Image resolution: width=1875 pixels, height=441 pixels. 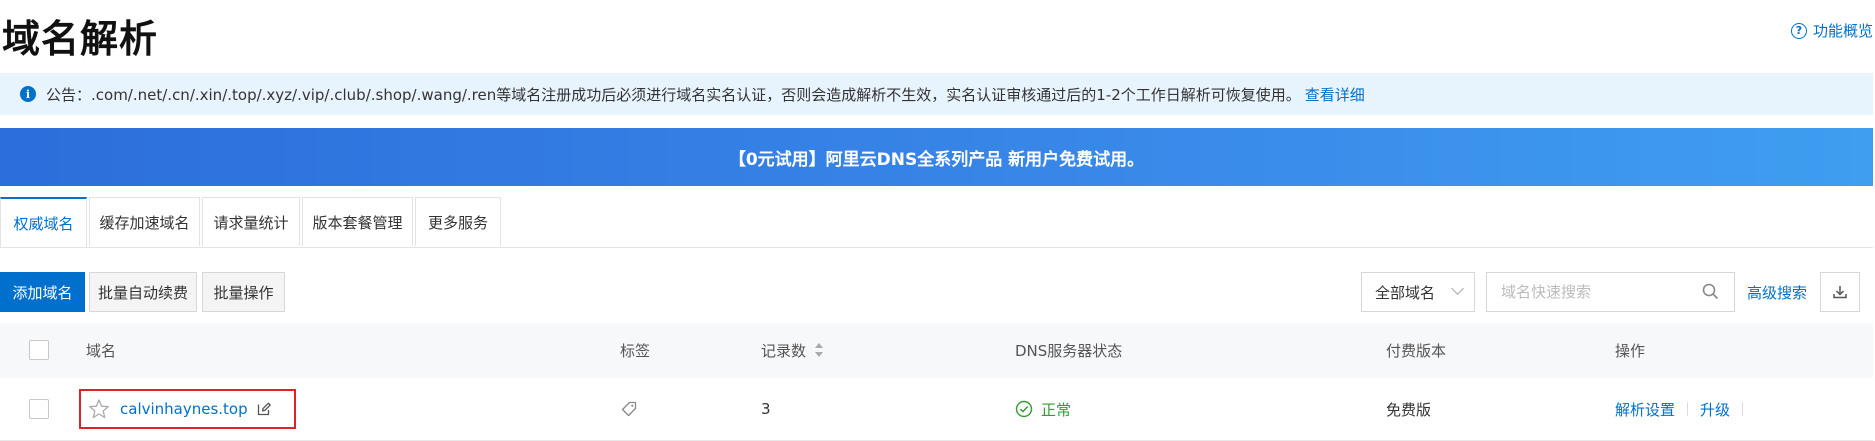 I want to click on tag-icon, so click(x=629, y=409).